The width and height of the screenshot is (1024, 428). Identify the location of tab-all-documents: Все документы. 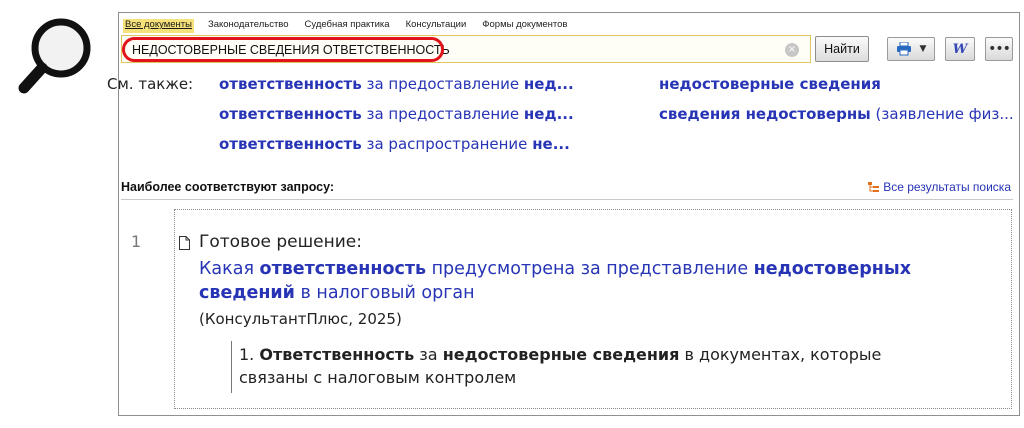
(158, 26).